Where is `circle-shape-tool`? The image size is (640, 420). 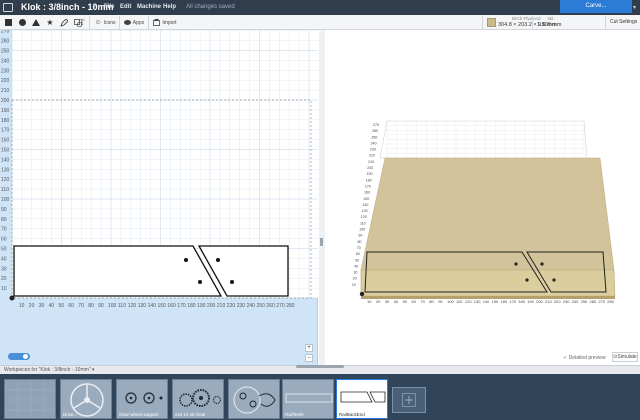
circle-shape-tool is located at coordinates (22, 22).